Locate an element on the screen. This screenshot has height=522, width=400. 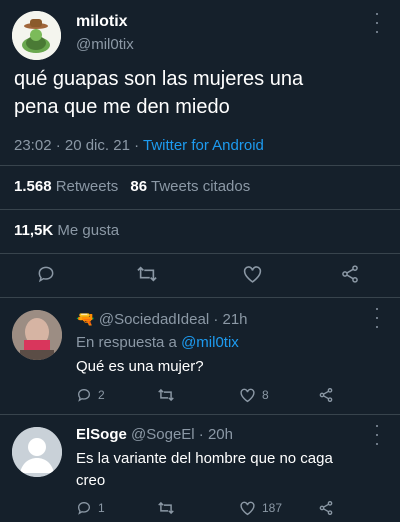
reply-1-handle-time: @SociedadIdeal · 21h is located at coordinates (173, 319).